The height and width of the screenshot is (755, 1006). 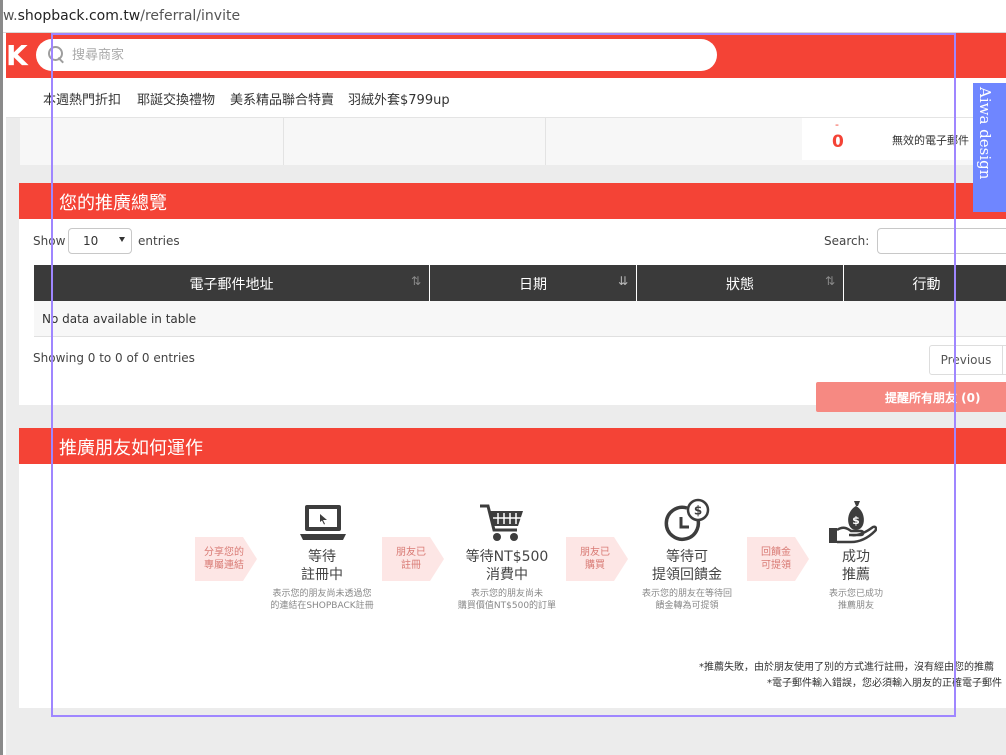 What do you see at coordinates (989, 147) in the screenshot?
I see `aiwa-design-tab: Aiwa design` at bounding box center [989, 147].